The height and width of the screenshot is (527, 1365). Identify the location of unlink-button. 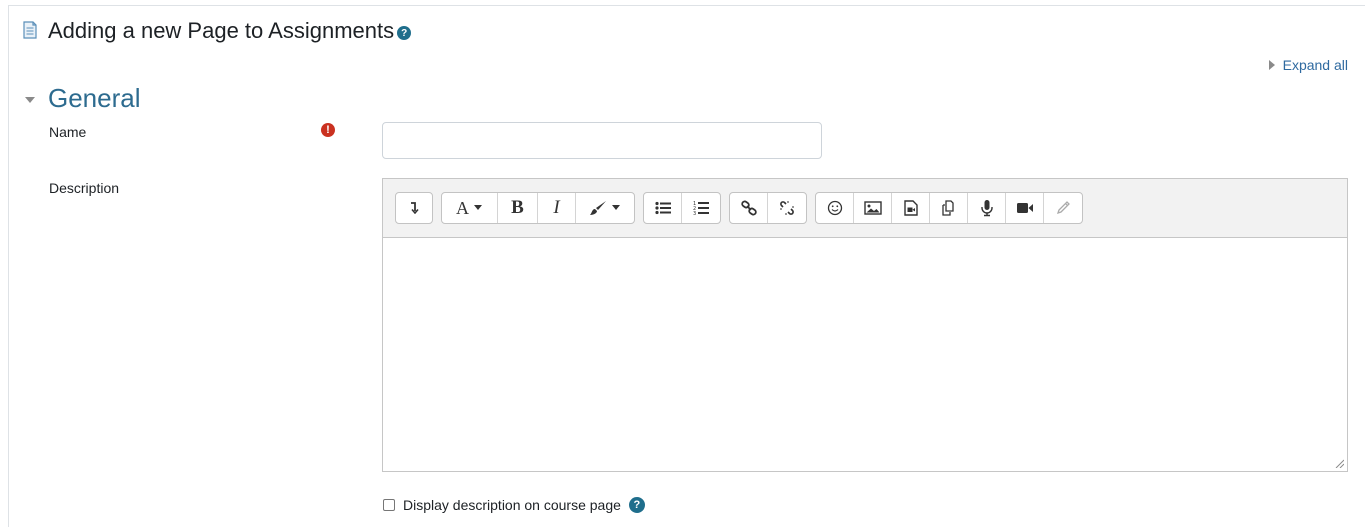
(787, 208).